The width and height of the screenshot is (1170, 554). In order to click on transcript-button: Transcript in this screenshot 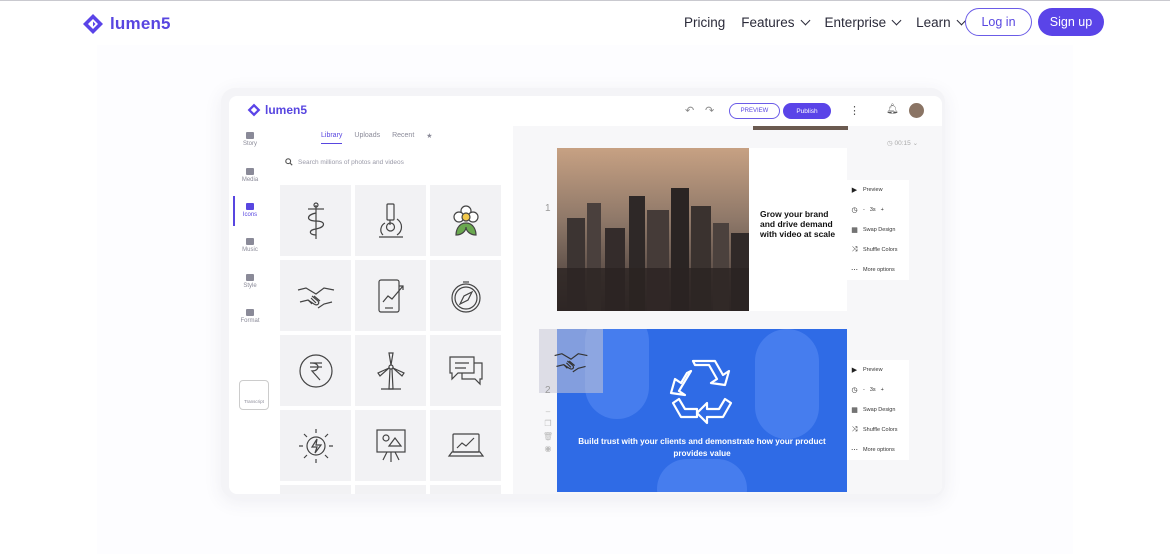, I will do `click(254, 395)`.